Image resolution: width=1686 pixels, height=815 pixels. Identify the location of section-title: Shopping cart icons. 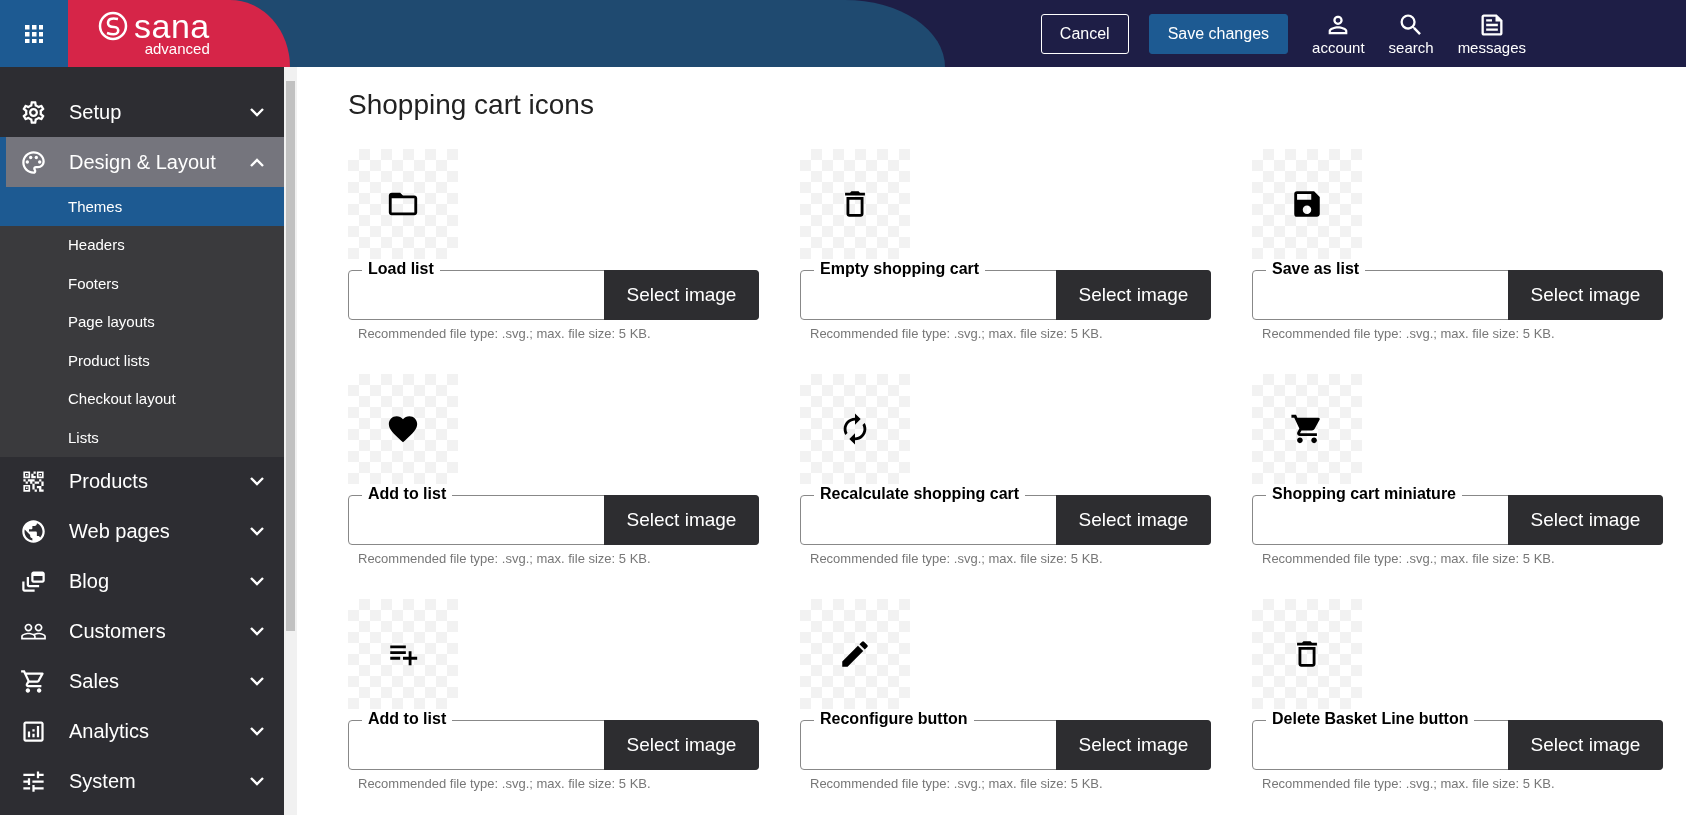
(471, 105).